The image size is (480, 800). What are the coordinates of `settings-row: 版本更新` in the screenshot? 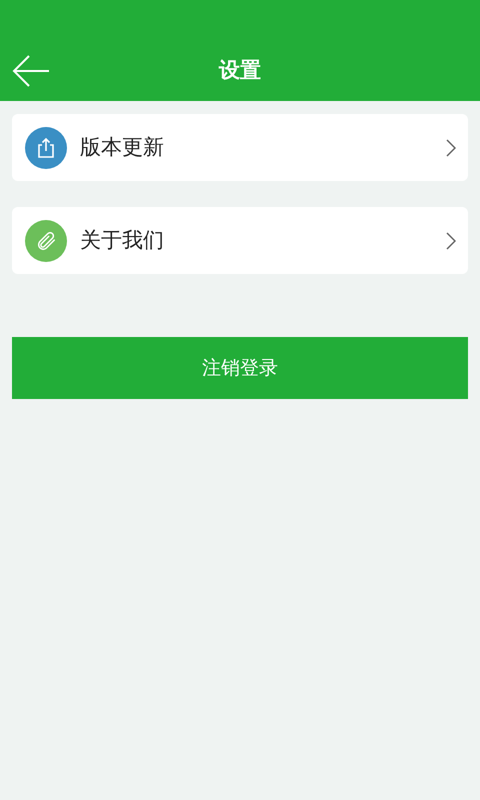 It's located at (240, 147).